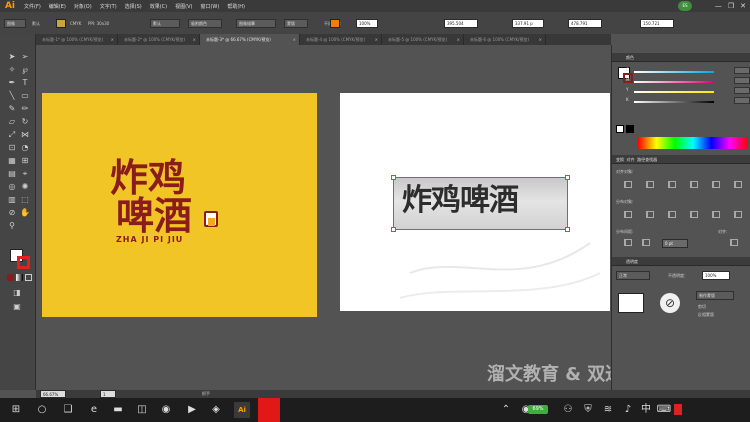  I want to click on distribute-right-icon, so click(738, 214).